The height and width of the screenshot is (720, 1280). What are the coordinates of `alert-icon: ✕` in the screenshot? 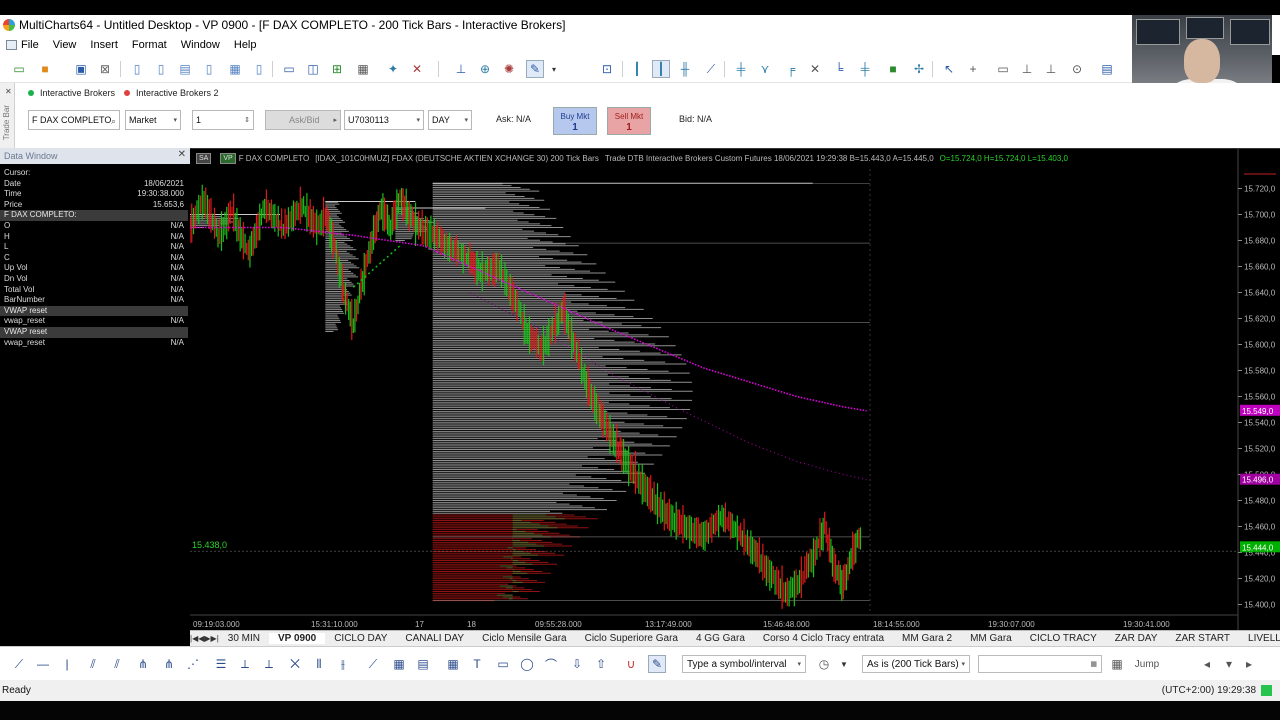 It's located at (417, 69).